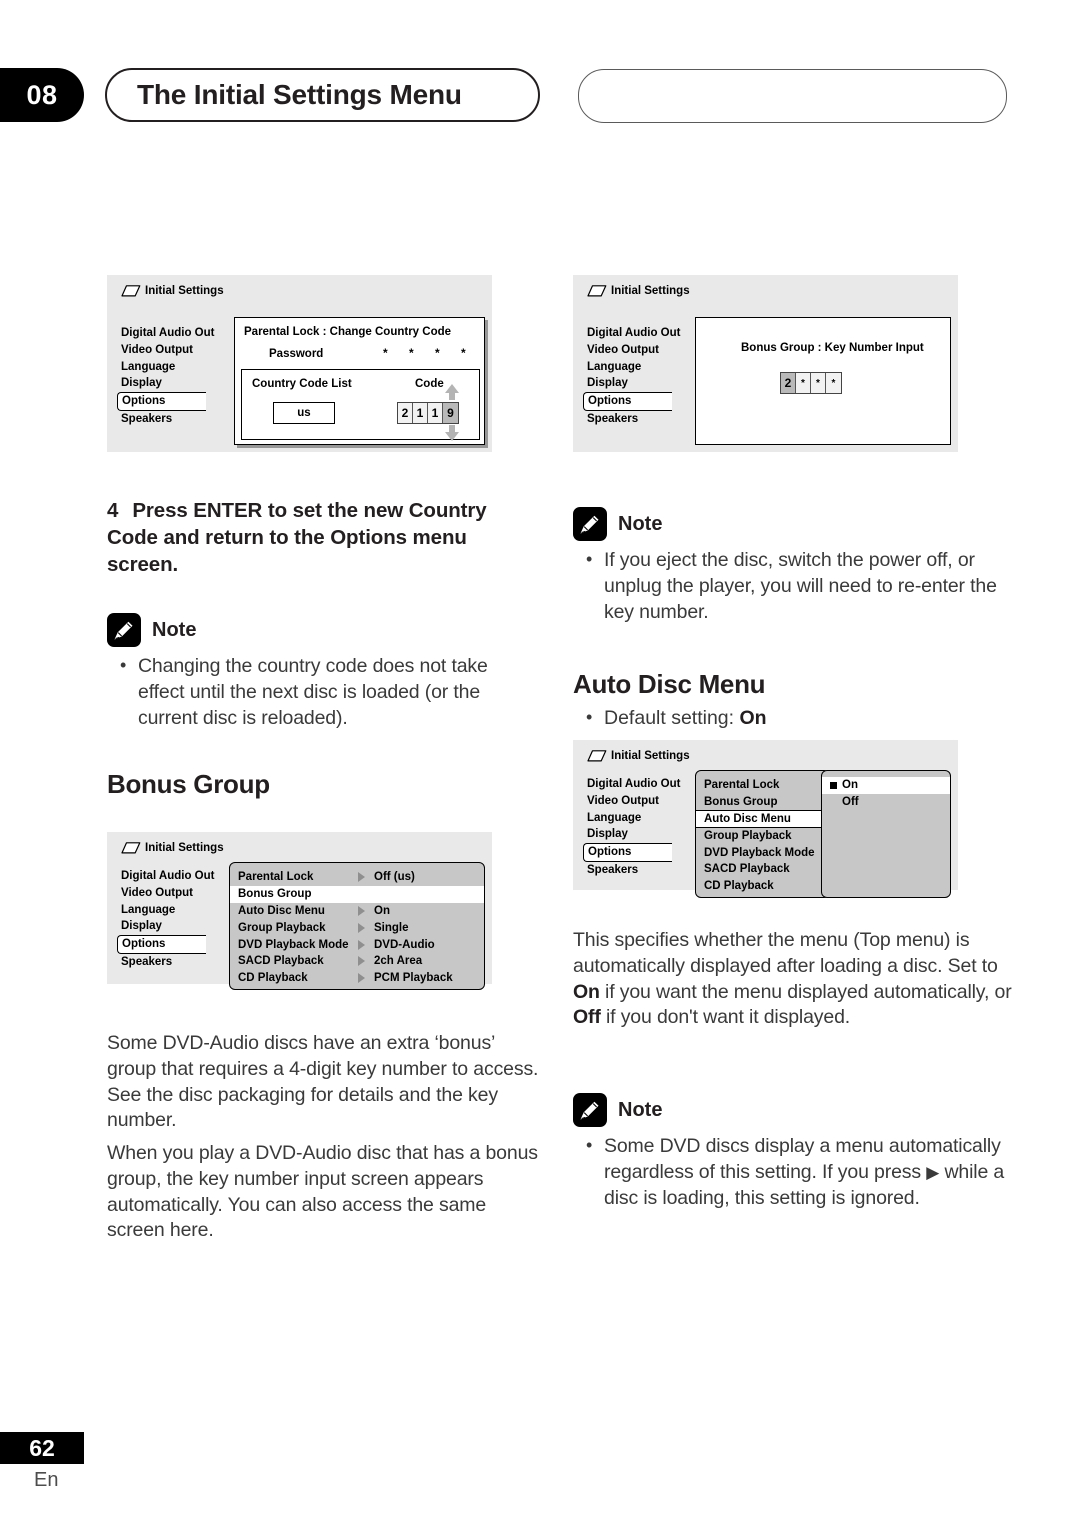  I want to click on menu-row: DVD Playback Mode DVD-Audio, so click(357, 944).